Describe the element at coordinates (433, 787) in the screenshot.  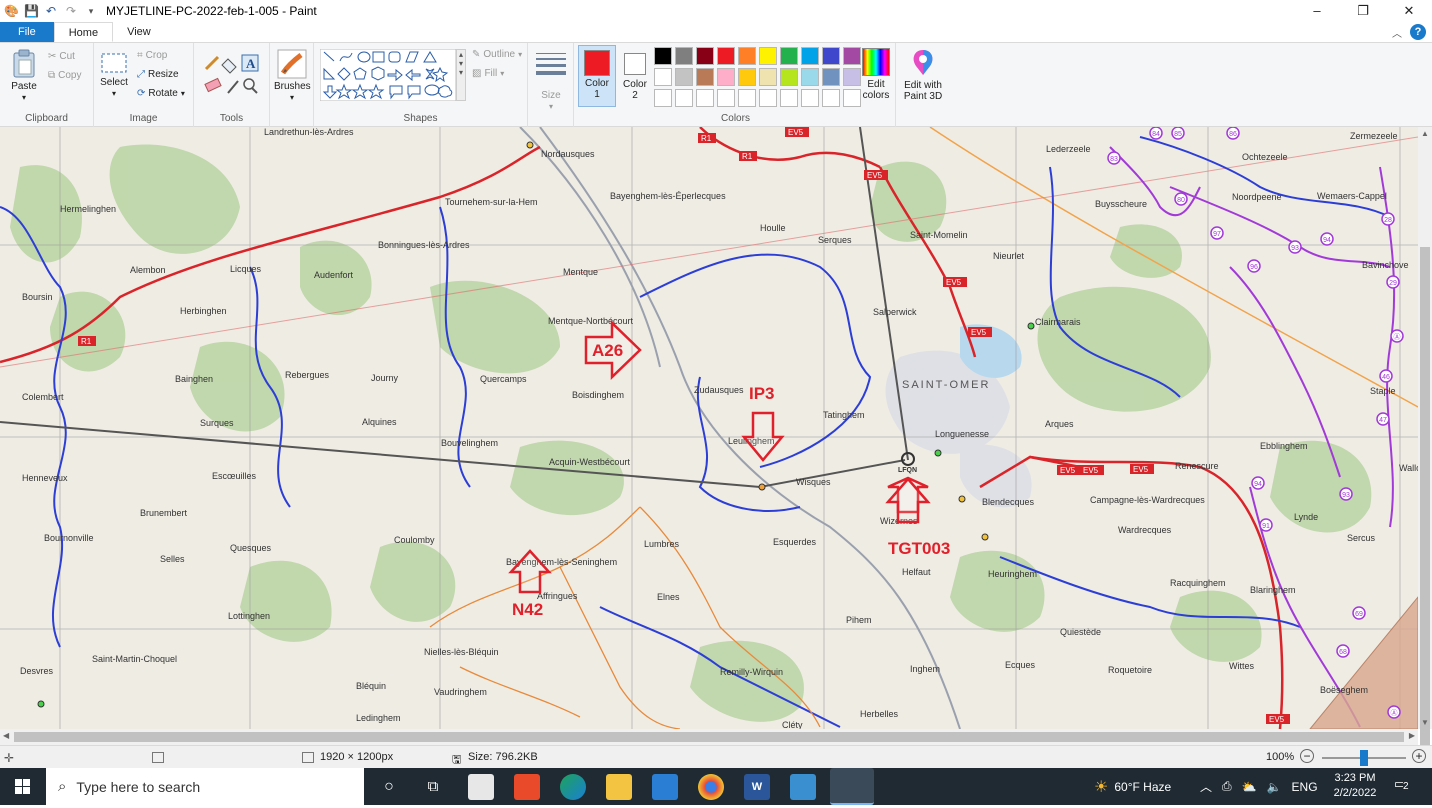
I see `task-view-icon: ⧉` at that location.